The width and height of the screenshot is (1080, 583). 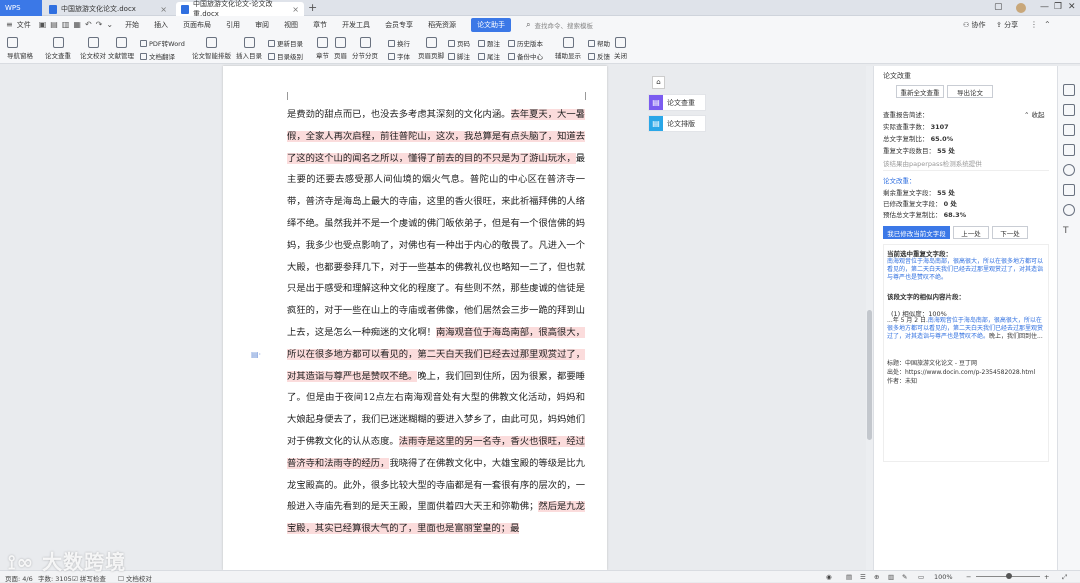 I want to click on float-check-button: ▤ 论文查重, so click(x=677, y=102).